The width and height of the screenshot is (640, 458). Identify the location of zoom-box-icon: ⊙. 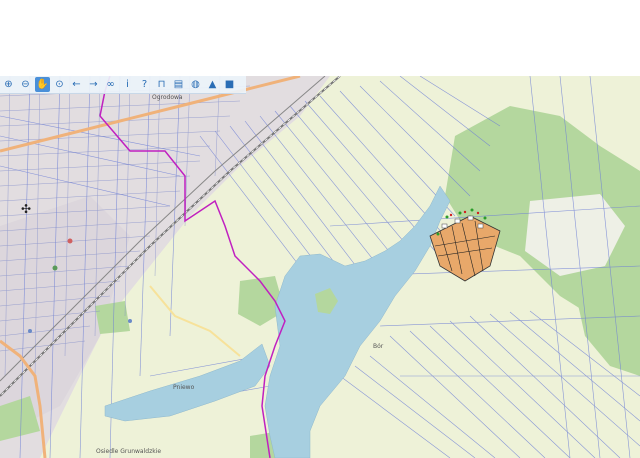
(59, 84).